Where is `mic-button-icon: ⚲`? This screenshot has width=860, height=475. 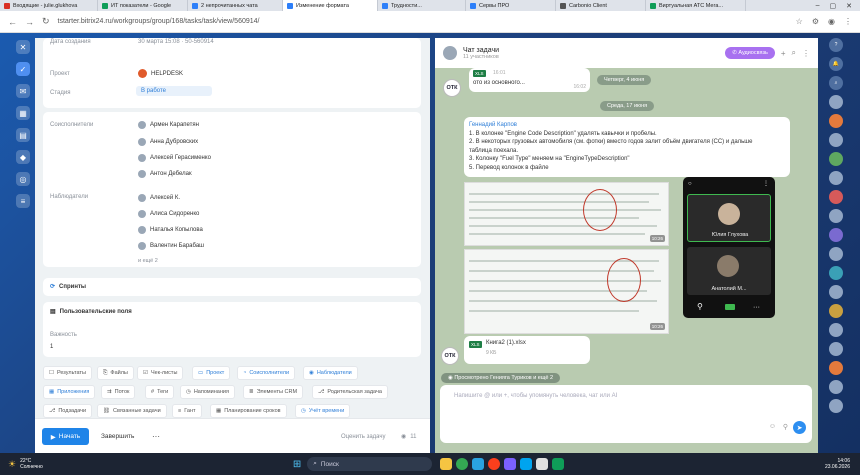 mic-button-icon: ⚲ is located at coordinates (700, 306).